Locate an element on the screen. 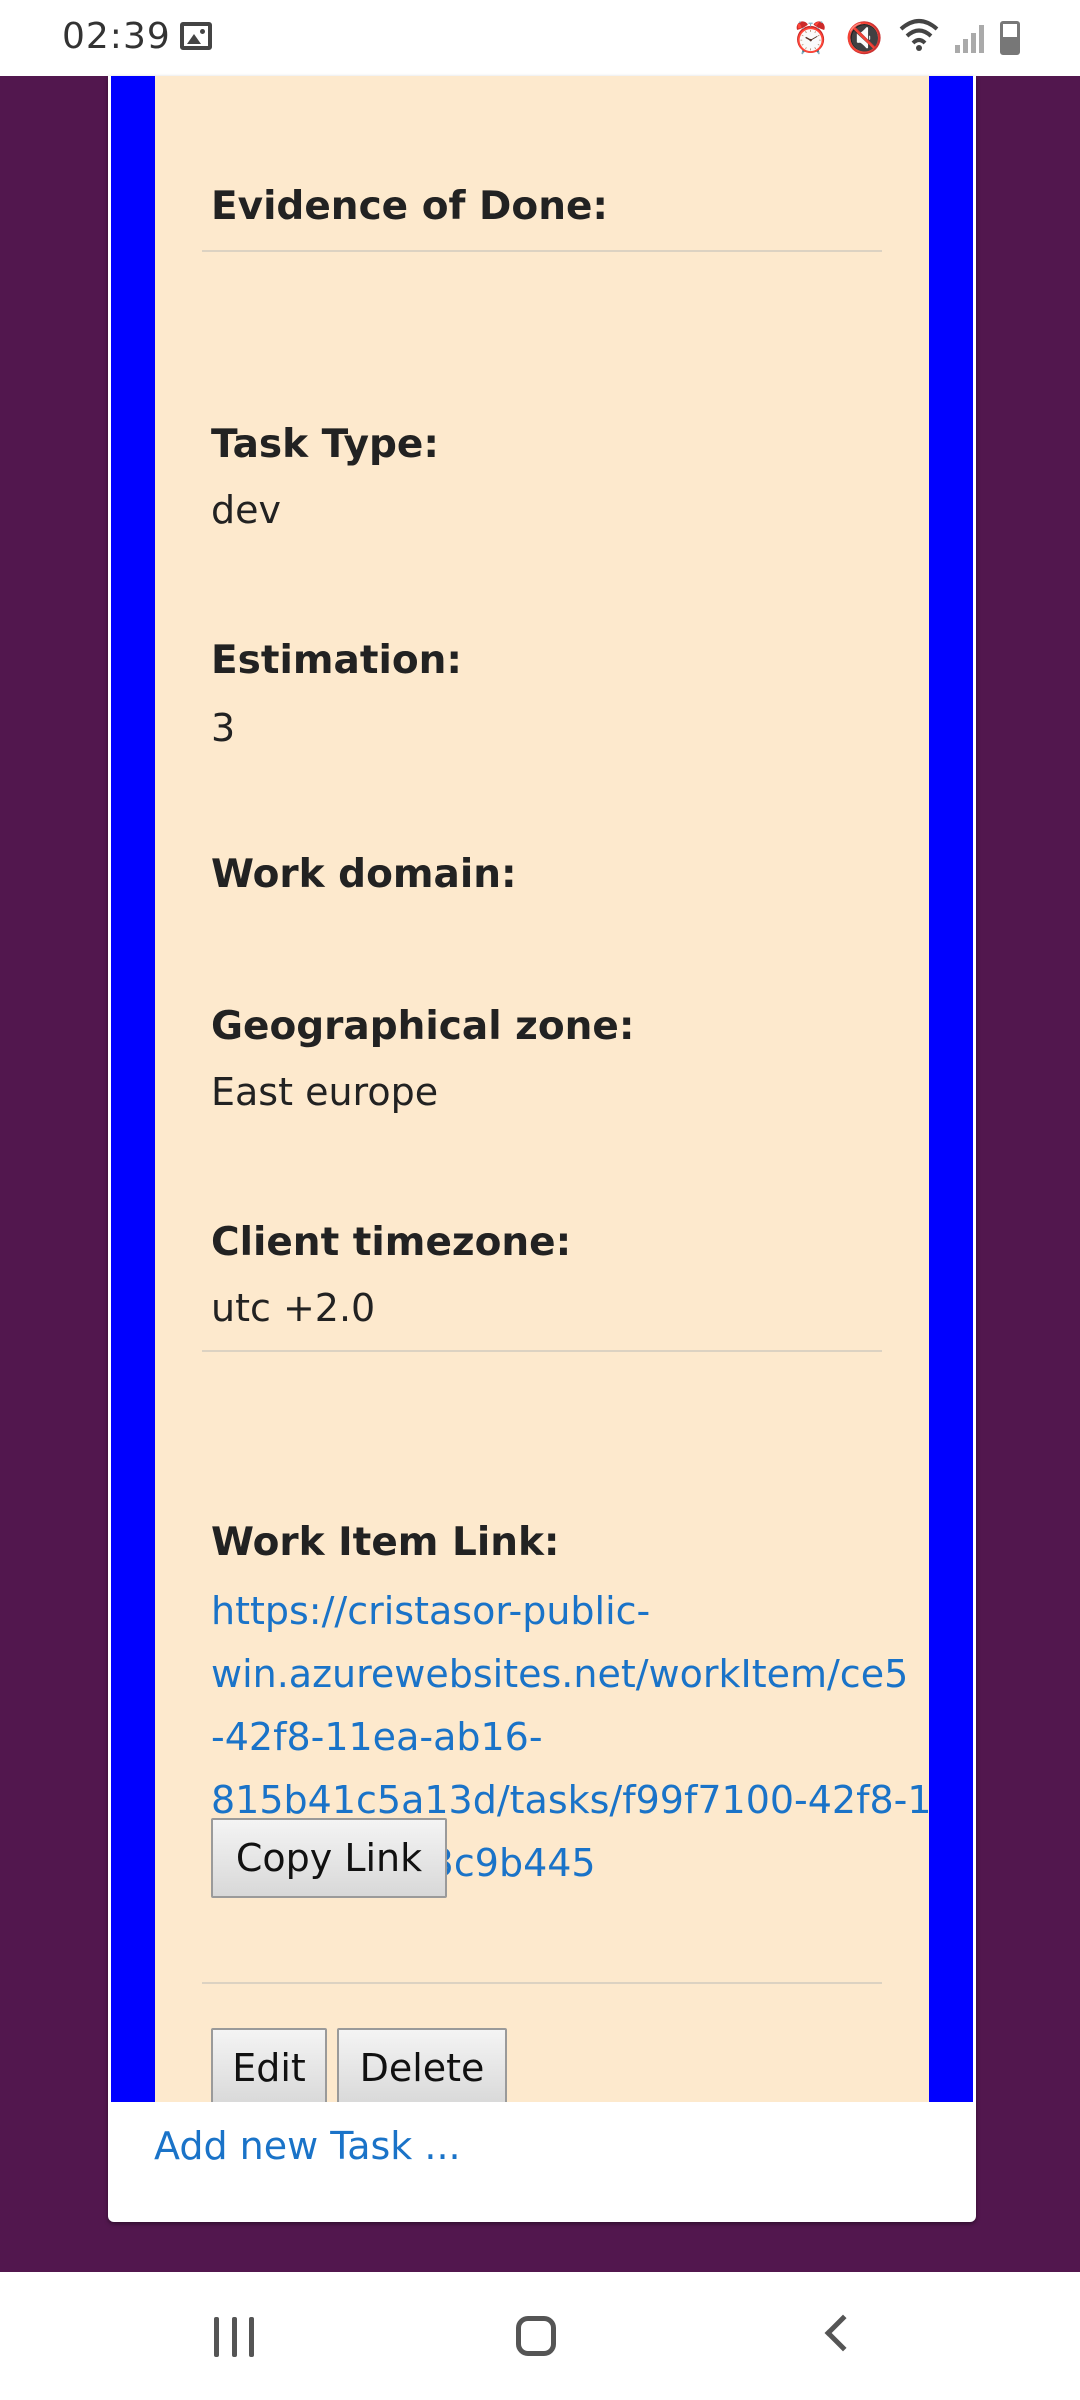 The image size is (1080, 2400). home-icon is located at coordinates (536, 2336).